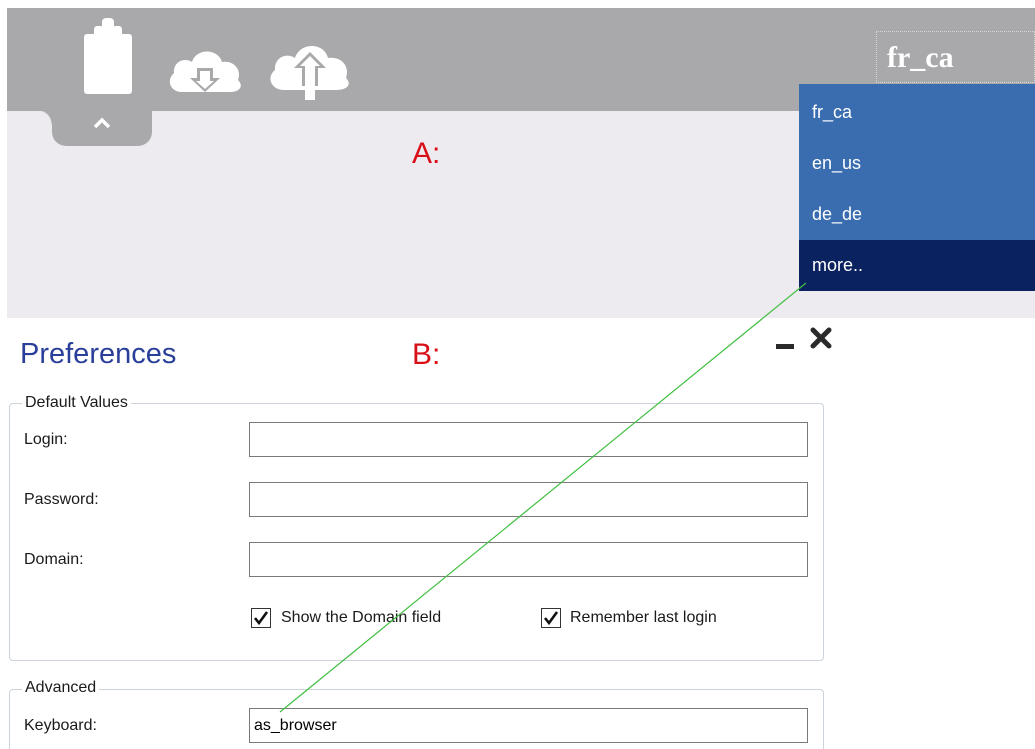  What do you see at coordinates (917, 265) in the screenshot?
I see `language-more-option: more..` at bounding box center [917, 265].